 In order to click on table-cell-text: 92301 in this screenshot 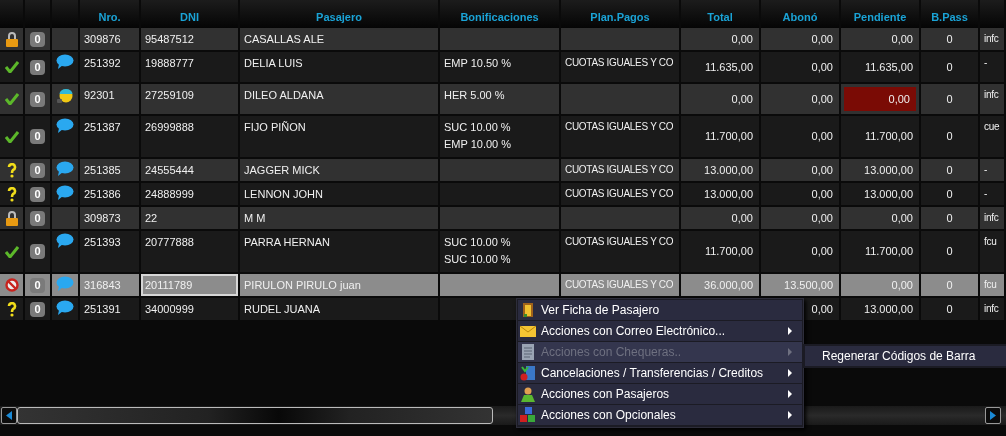, I will do `click(100, 95)`.